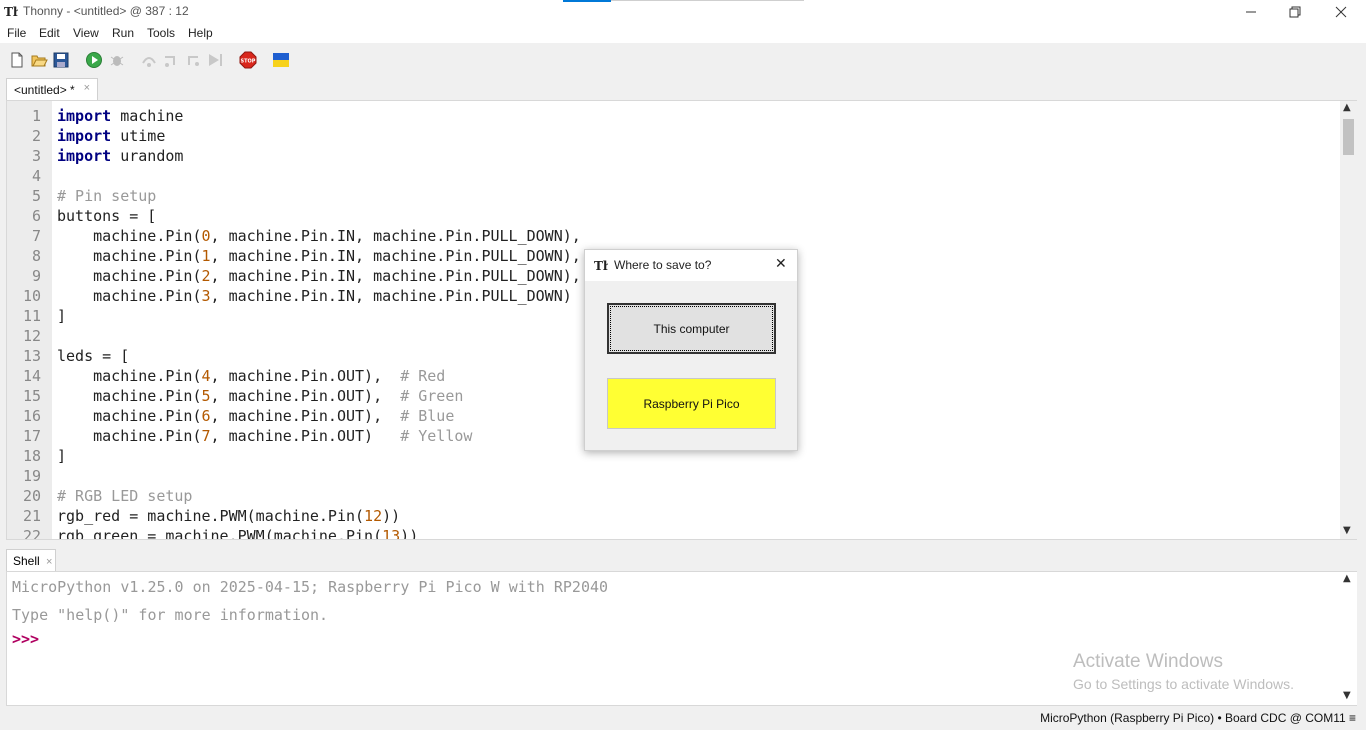 The image size is (1366, 730). Describe the element at coordinates (171, 60) in the screenshot. I see `step-into-icon` at that location.